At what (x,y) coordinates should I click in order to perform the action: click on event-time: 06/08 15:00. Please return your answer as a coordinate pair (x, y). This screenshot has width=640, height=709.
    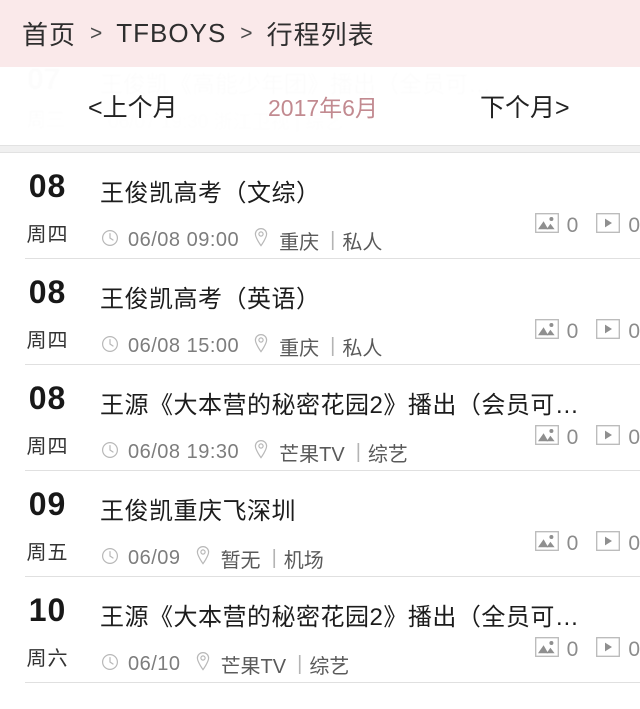
    Looking at the image, I should click on (184, 346).